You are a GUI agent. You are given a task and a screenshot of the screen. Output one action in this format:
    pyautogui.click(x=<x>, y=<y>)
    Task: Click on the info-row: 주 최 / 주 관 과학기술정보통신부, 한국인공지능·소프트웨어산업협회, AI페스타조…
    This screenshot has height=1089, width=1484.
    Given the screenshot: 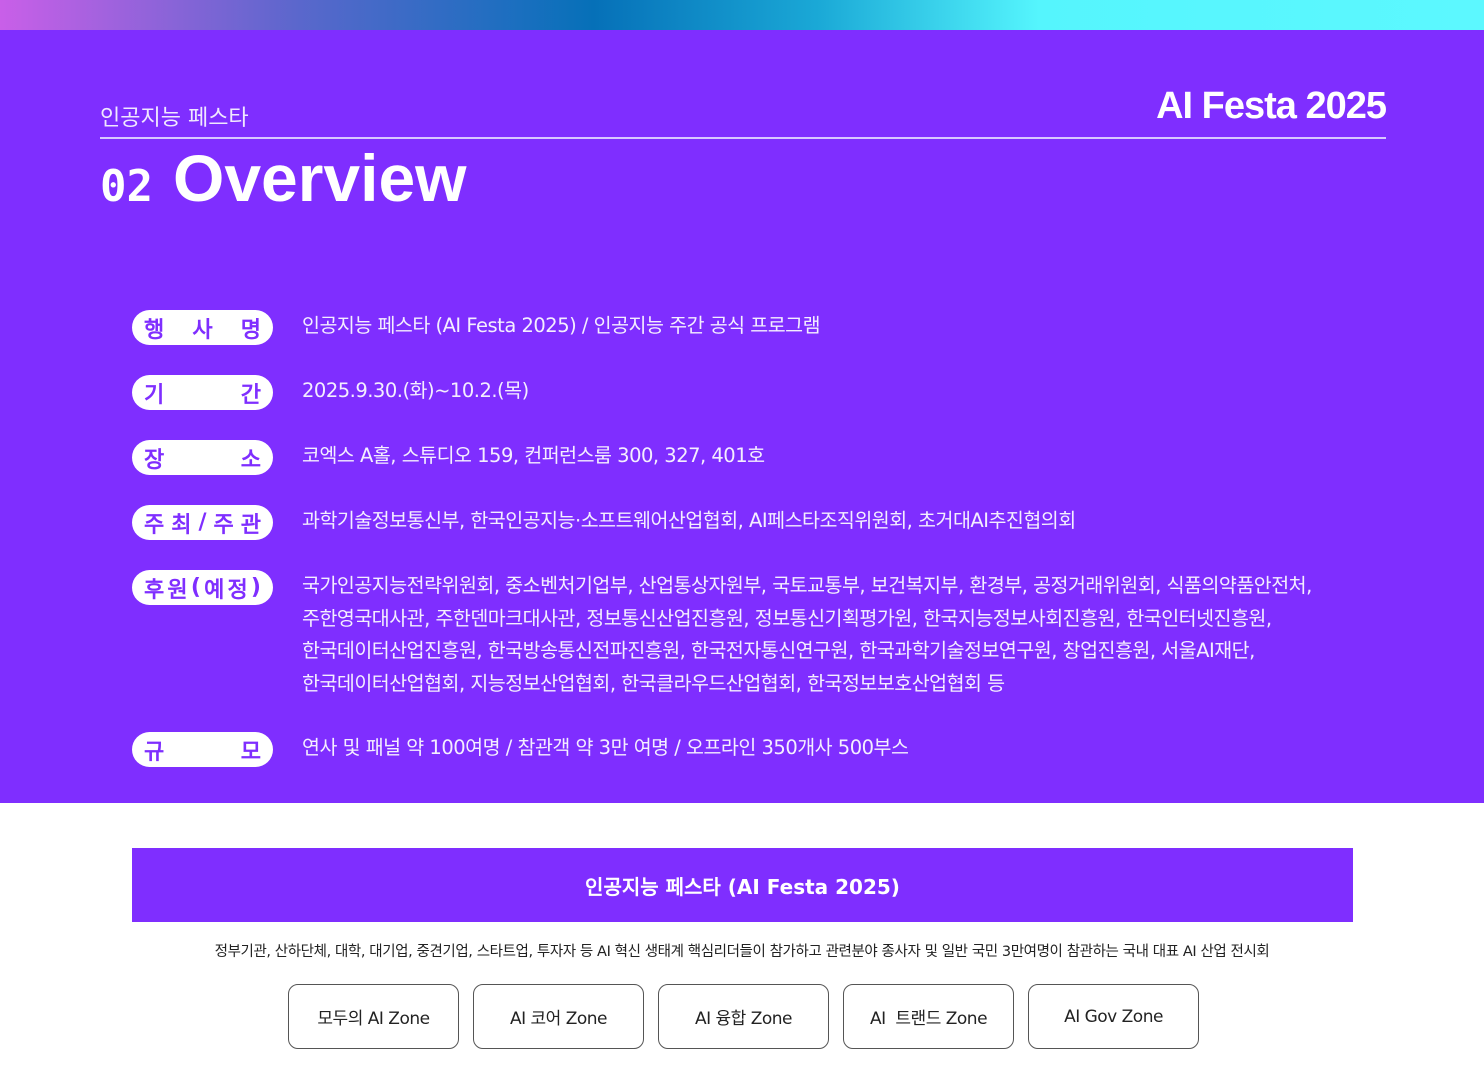 What is the action you would take?
    pyautogui.click(x=604, y=522)
    